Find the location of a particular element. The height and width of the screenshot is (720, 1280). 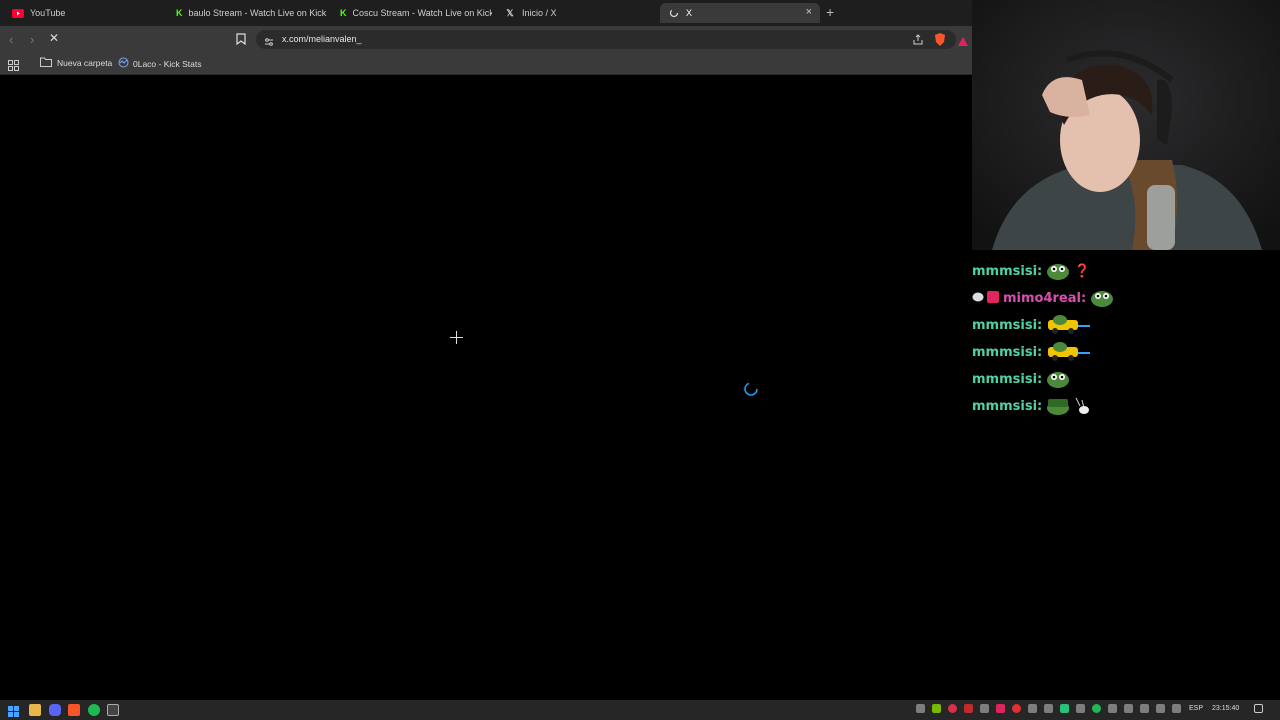

loading-icon is located at coordinates (674, 13).